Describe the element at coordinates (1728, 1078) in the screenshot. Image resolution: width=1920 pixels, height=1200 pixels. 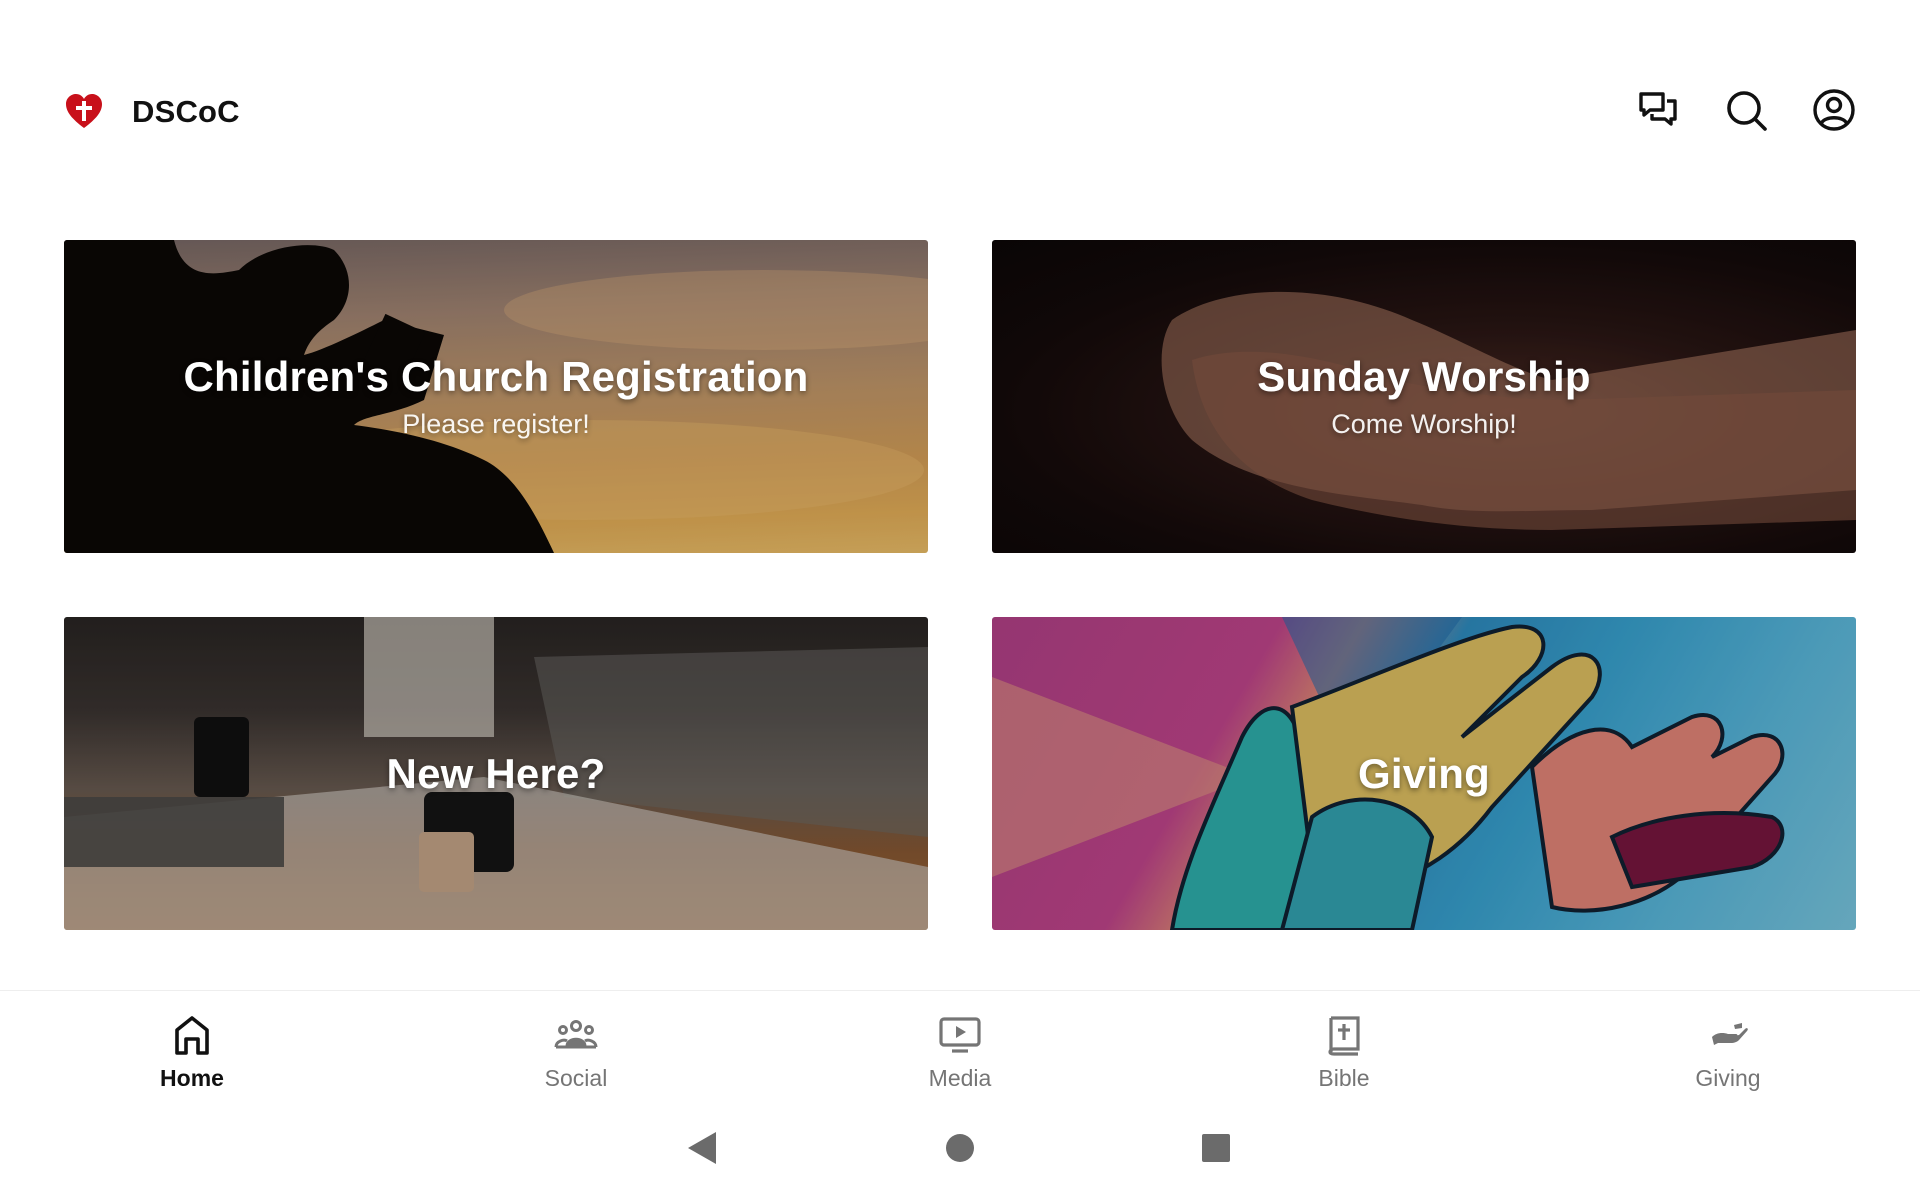
I see `nav-label: Giving` at that location.